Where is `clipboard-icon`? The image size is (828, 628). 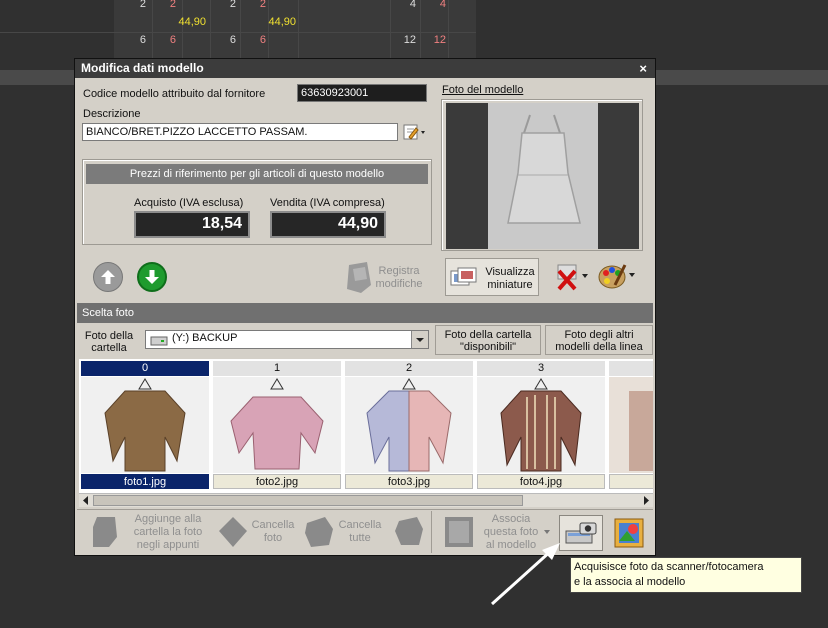 clipboard-icon is located at coordinates (105, 532).